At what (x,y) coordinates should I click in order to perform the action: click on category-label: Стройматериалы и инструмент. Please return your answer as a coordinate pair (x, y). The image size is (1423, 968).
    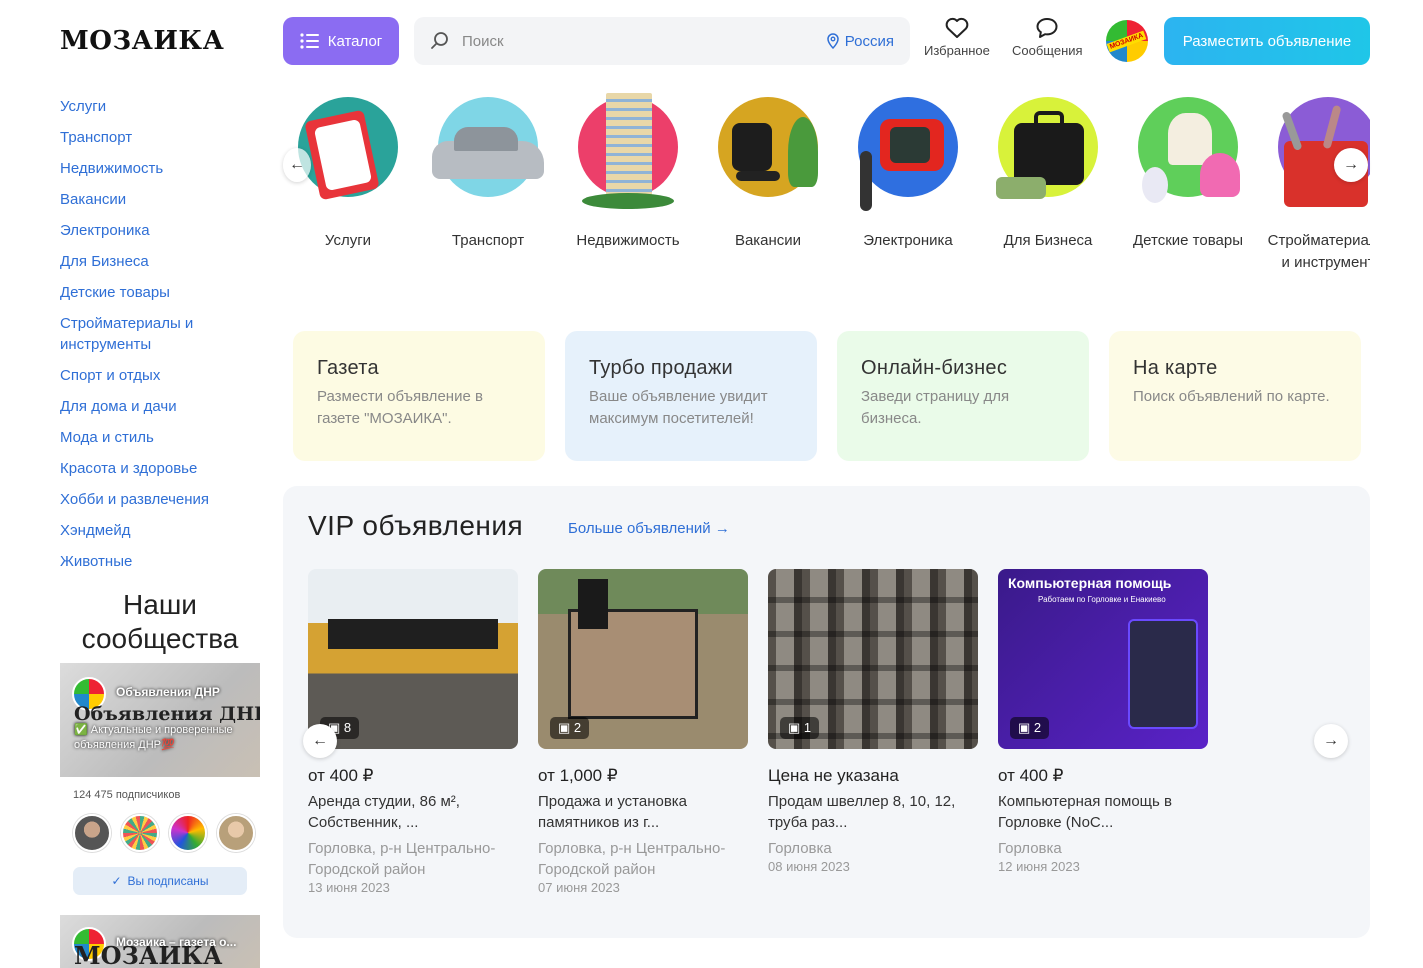
    Looking at the image, I should click on (1318, 251).